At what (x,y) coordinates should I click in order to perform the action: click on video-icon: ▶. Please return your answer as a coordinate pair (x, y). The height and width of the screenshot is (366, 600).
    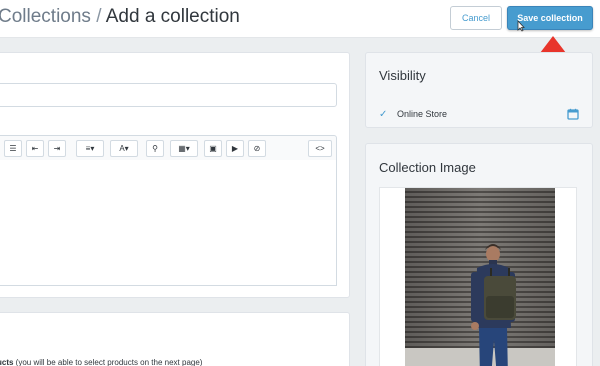
    Looking at the image, I should click on (235, 148).